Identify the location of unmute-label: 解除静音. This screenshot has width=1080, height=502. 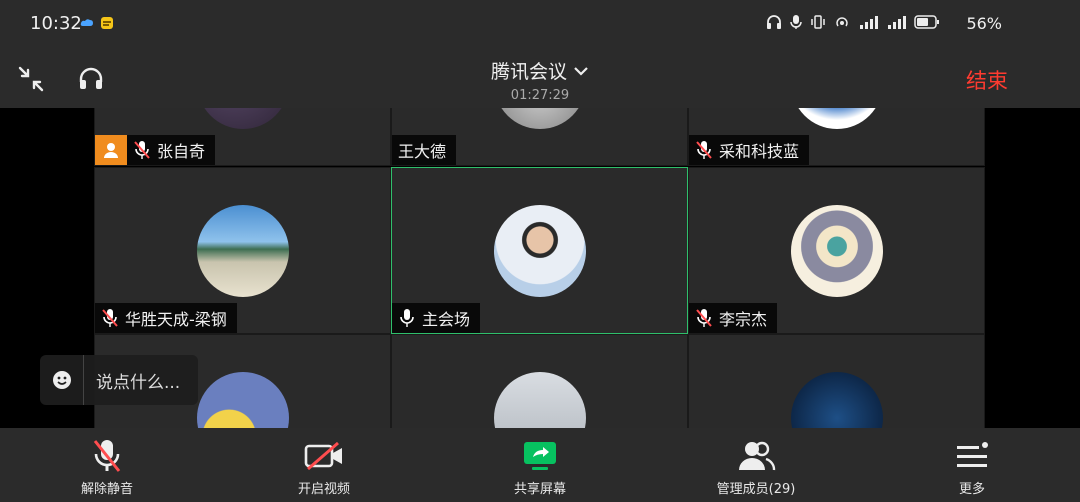
(106, 489).